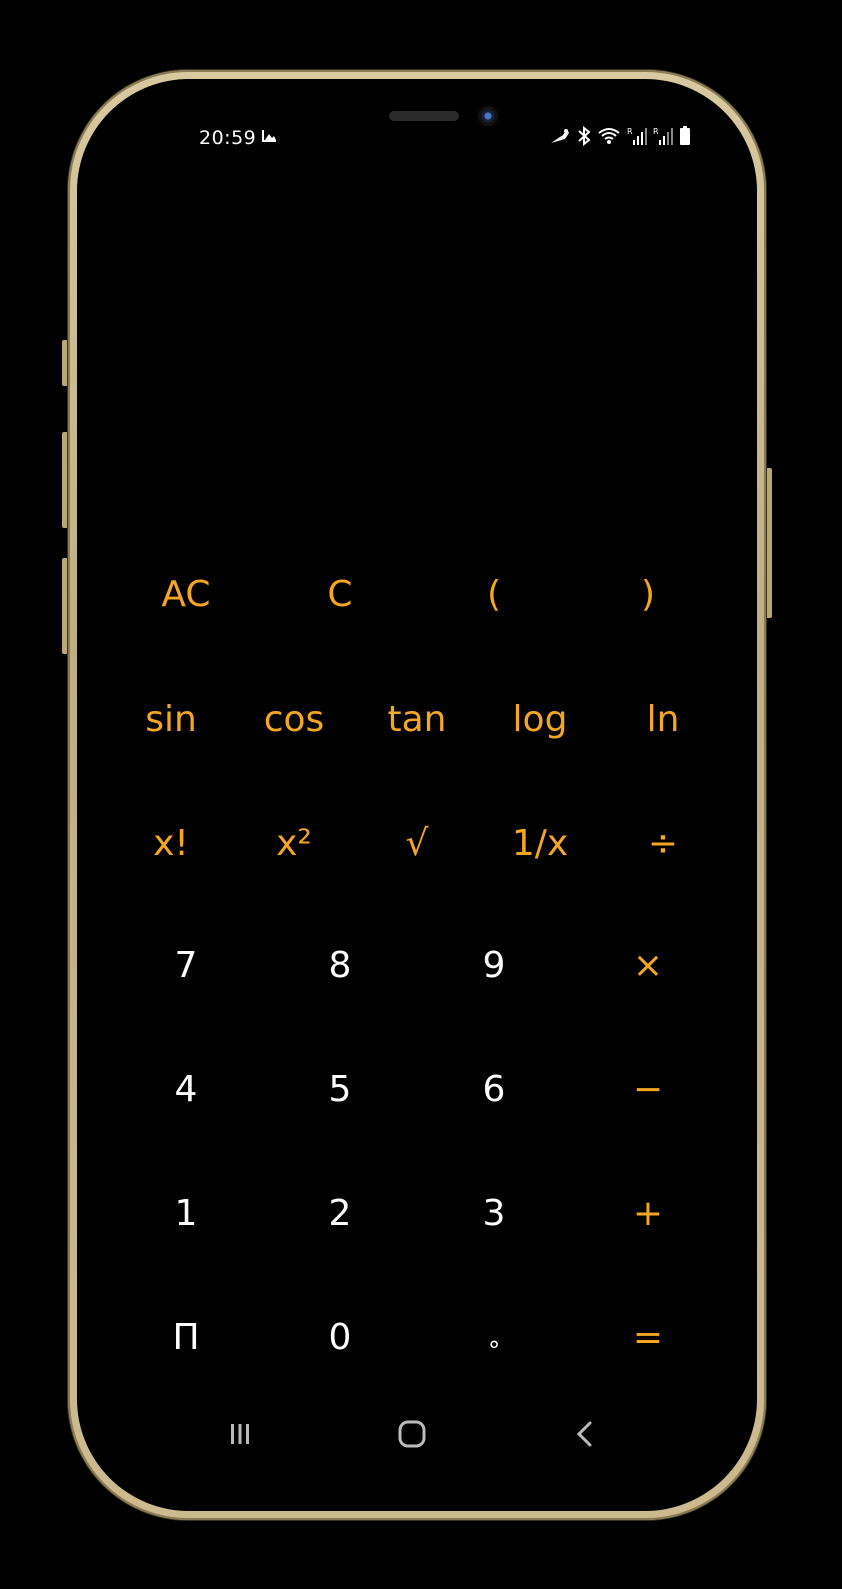 This screenshot has height=1589, width=842. I want to click on digit-5-key: 5, so click(340, 1090).